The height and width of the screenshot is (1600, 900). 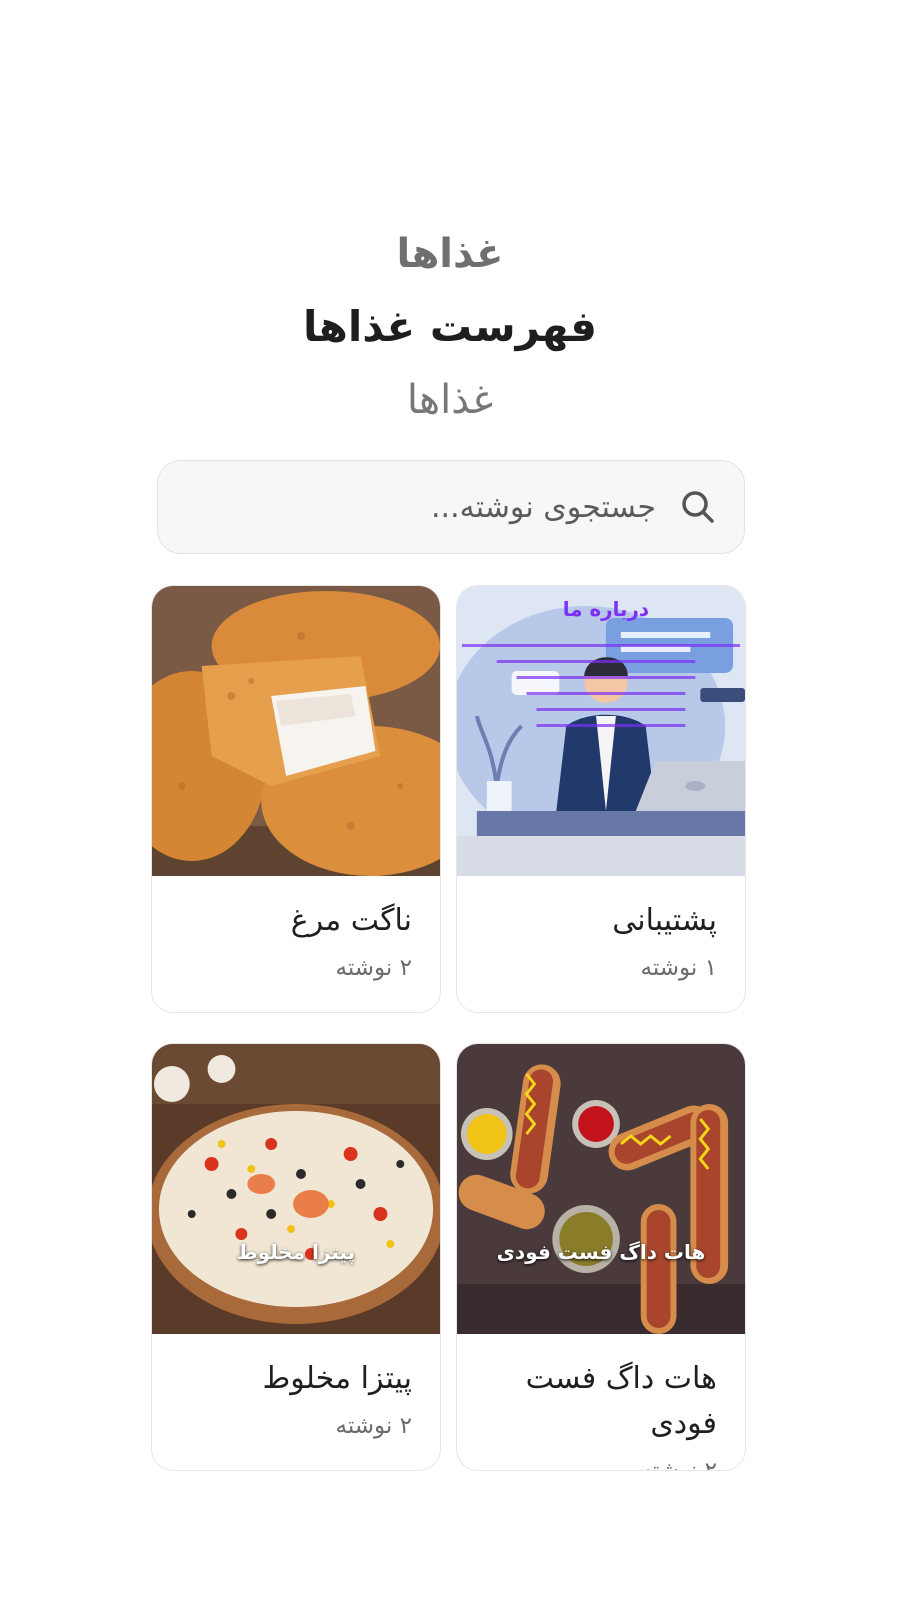 What do you see at coordinates (450, 400) in the screenshot?
I see `page-subtitle: غذاها` at bounding box center [450, 400].